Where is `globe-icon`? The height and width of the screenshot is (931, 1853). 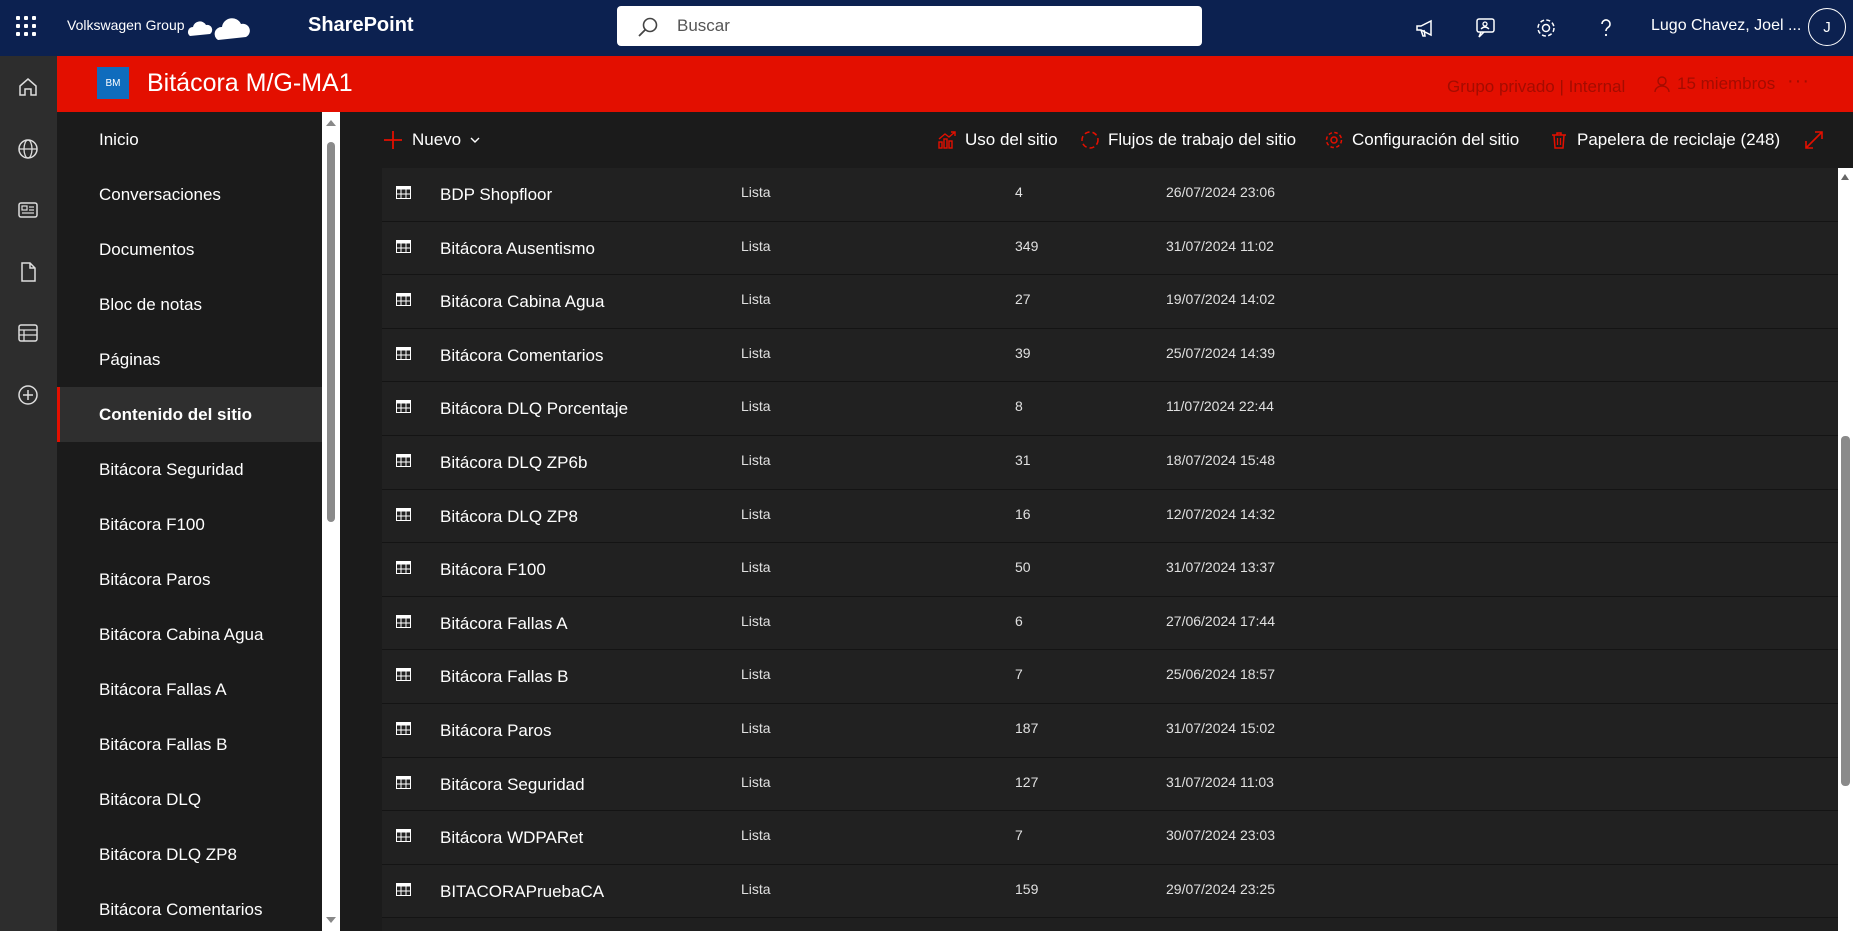
globe-icon is located at coordinates (28, 149).